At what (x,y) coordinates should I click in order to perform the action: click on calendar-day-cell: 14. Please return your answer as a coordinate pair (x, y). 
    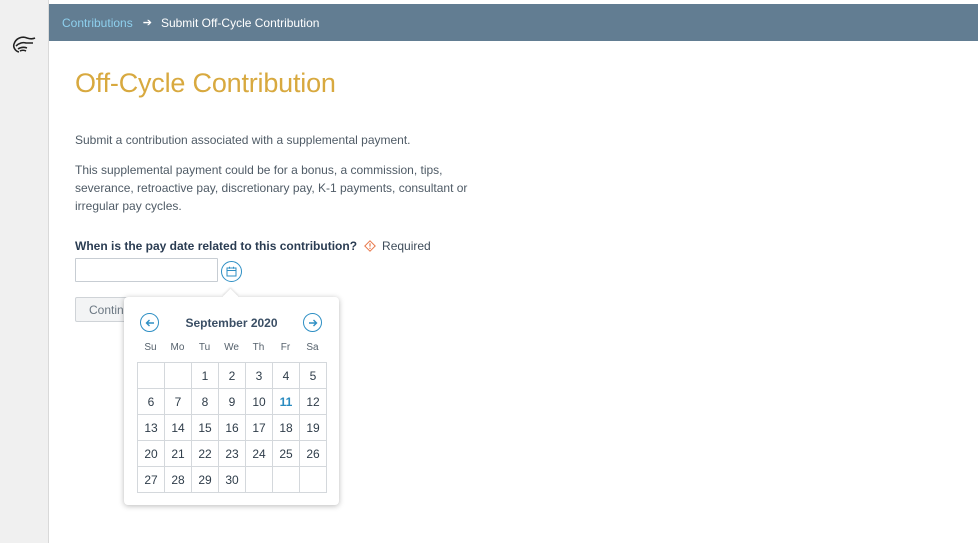
    Looking at the image, I should click on (178, 428).